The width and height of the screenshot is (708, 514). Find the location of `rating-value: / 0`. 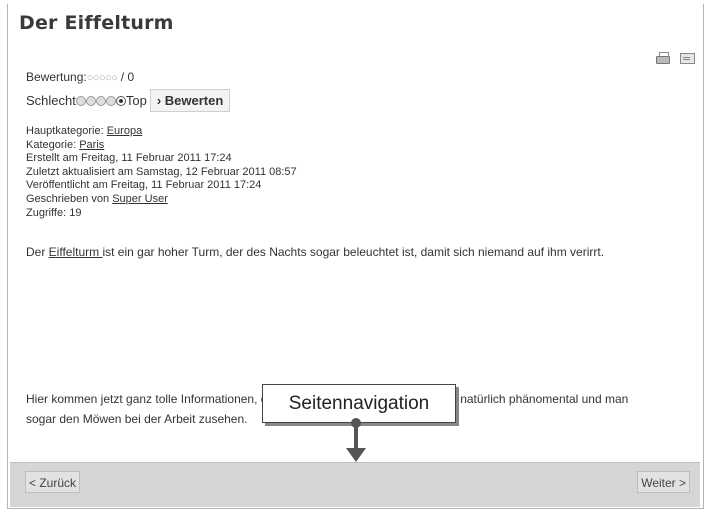

rating-value: / 0 is located at coordinates (126, 77).